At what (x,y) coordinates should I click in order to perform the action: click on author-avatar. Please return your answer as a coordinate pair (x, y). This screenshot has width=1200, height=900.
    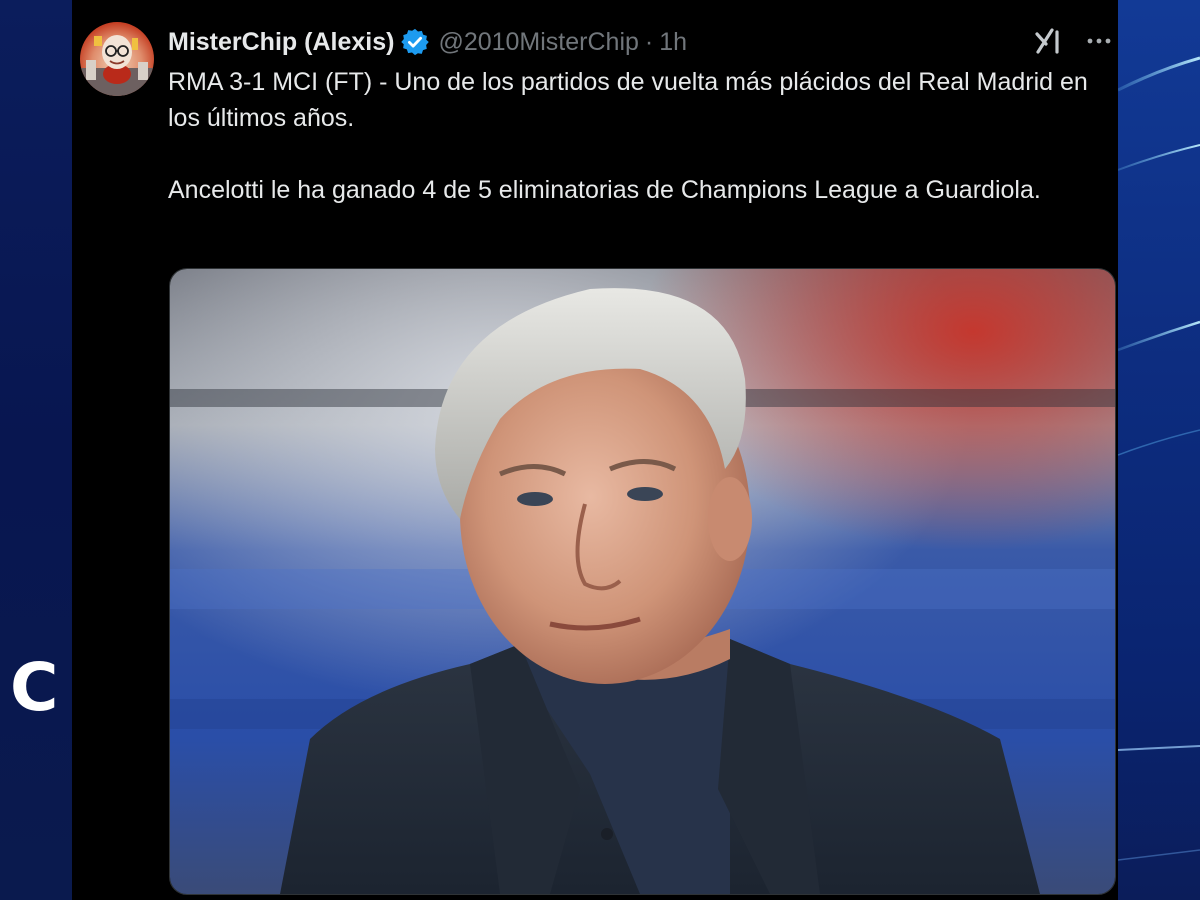
    Looking at the image, I should click on (117, 59).